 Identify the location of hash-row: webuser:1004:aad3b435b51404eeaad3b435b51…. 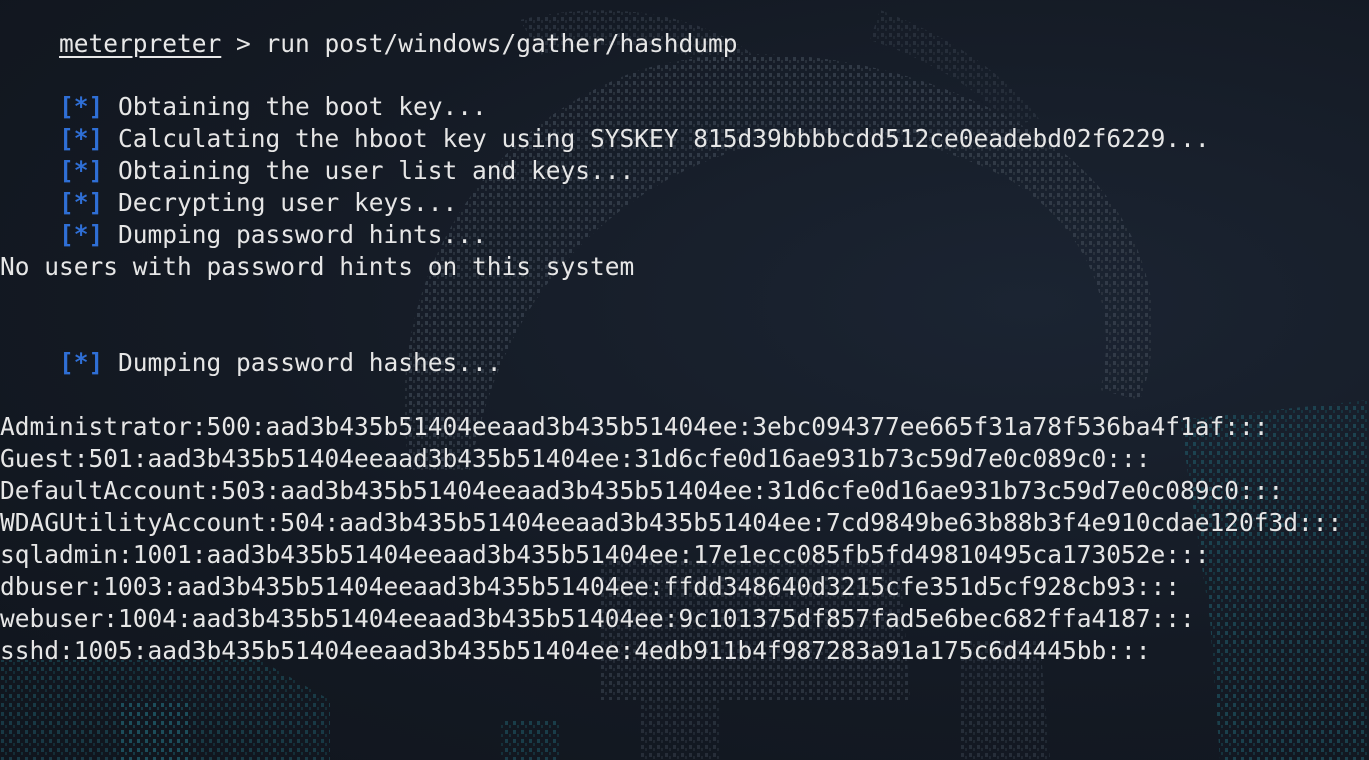
(597, 618).